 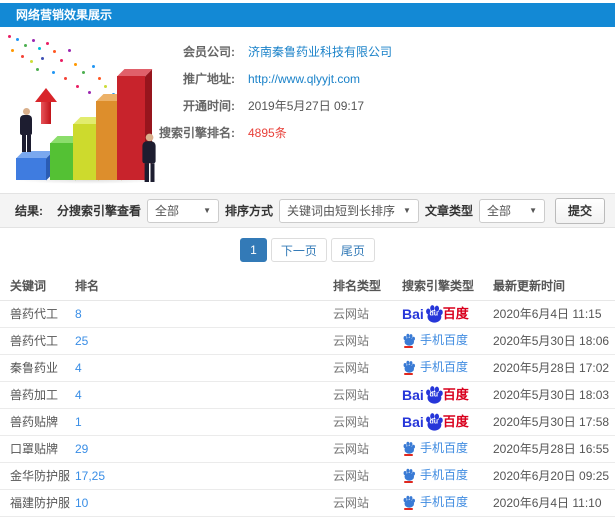 I want to click on next-page-button: 下一页, so click(x=298, y=250).